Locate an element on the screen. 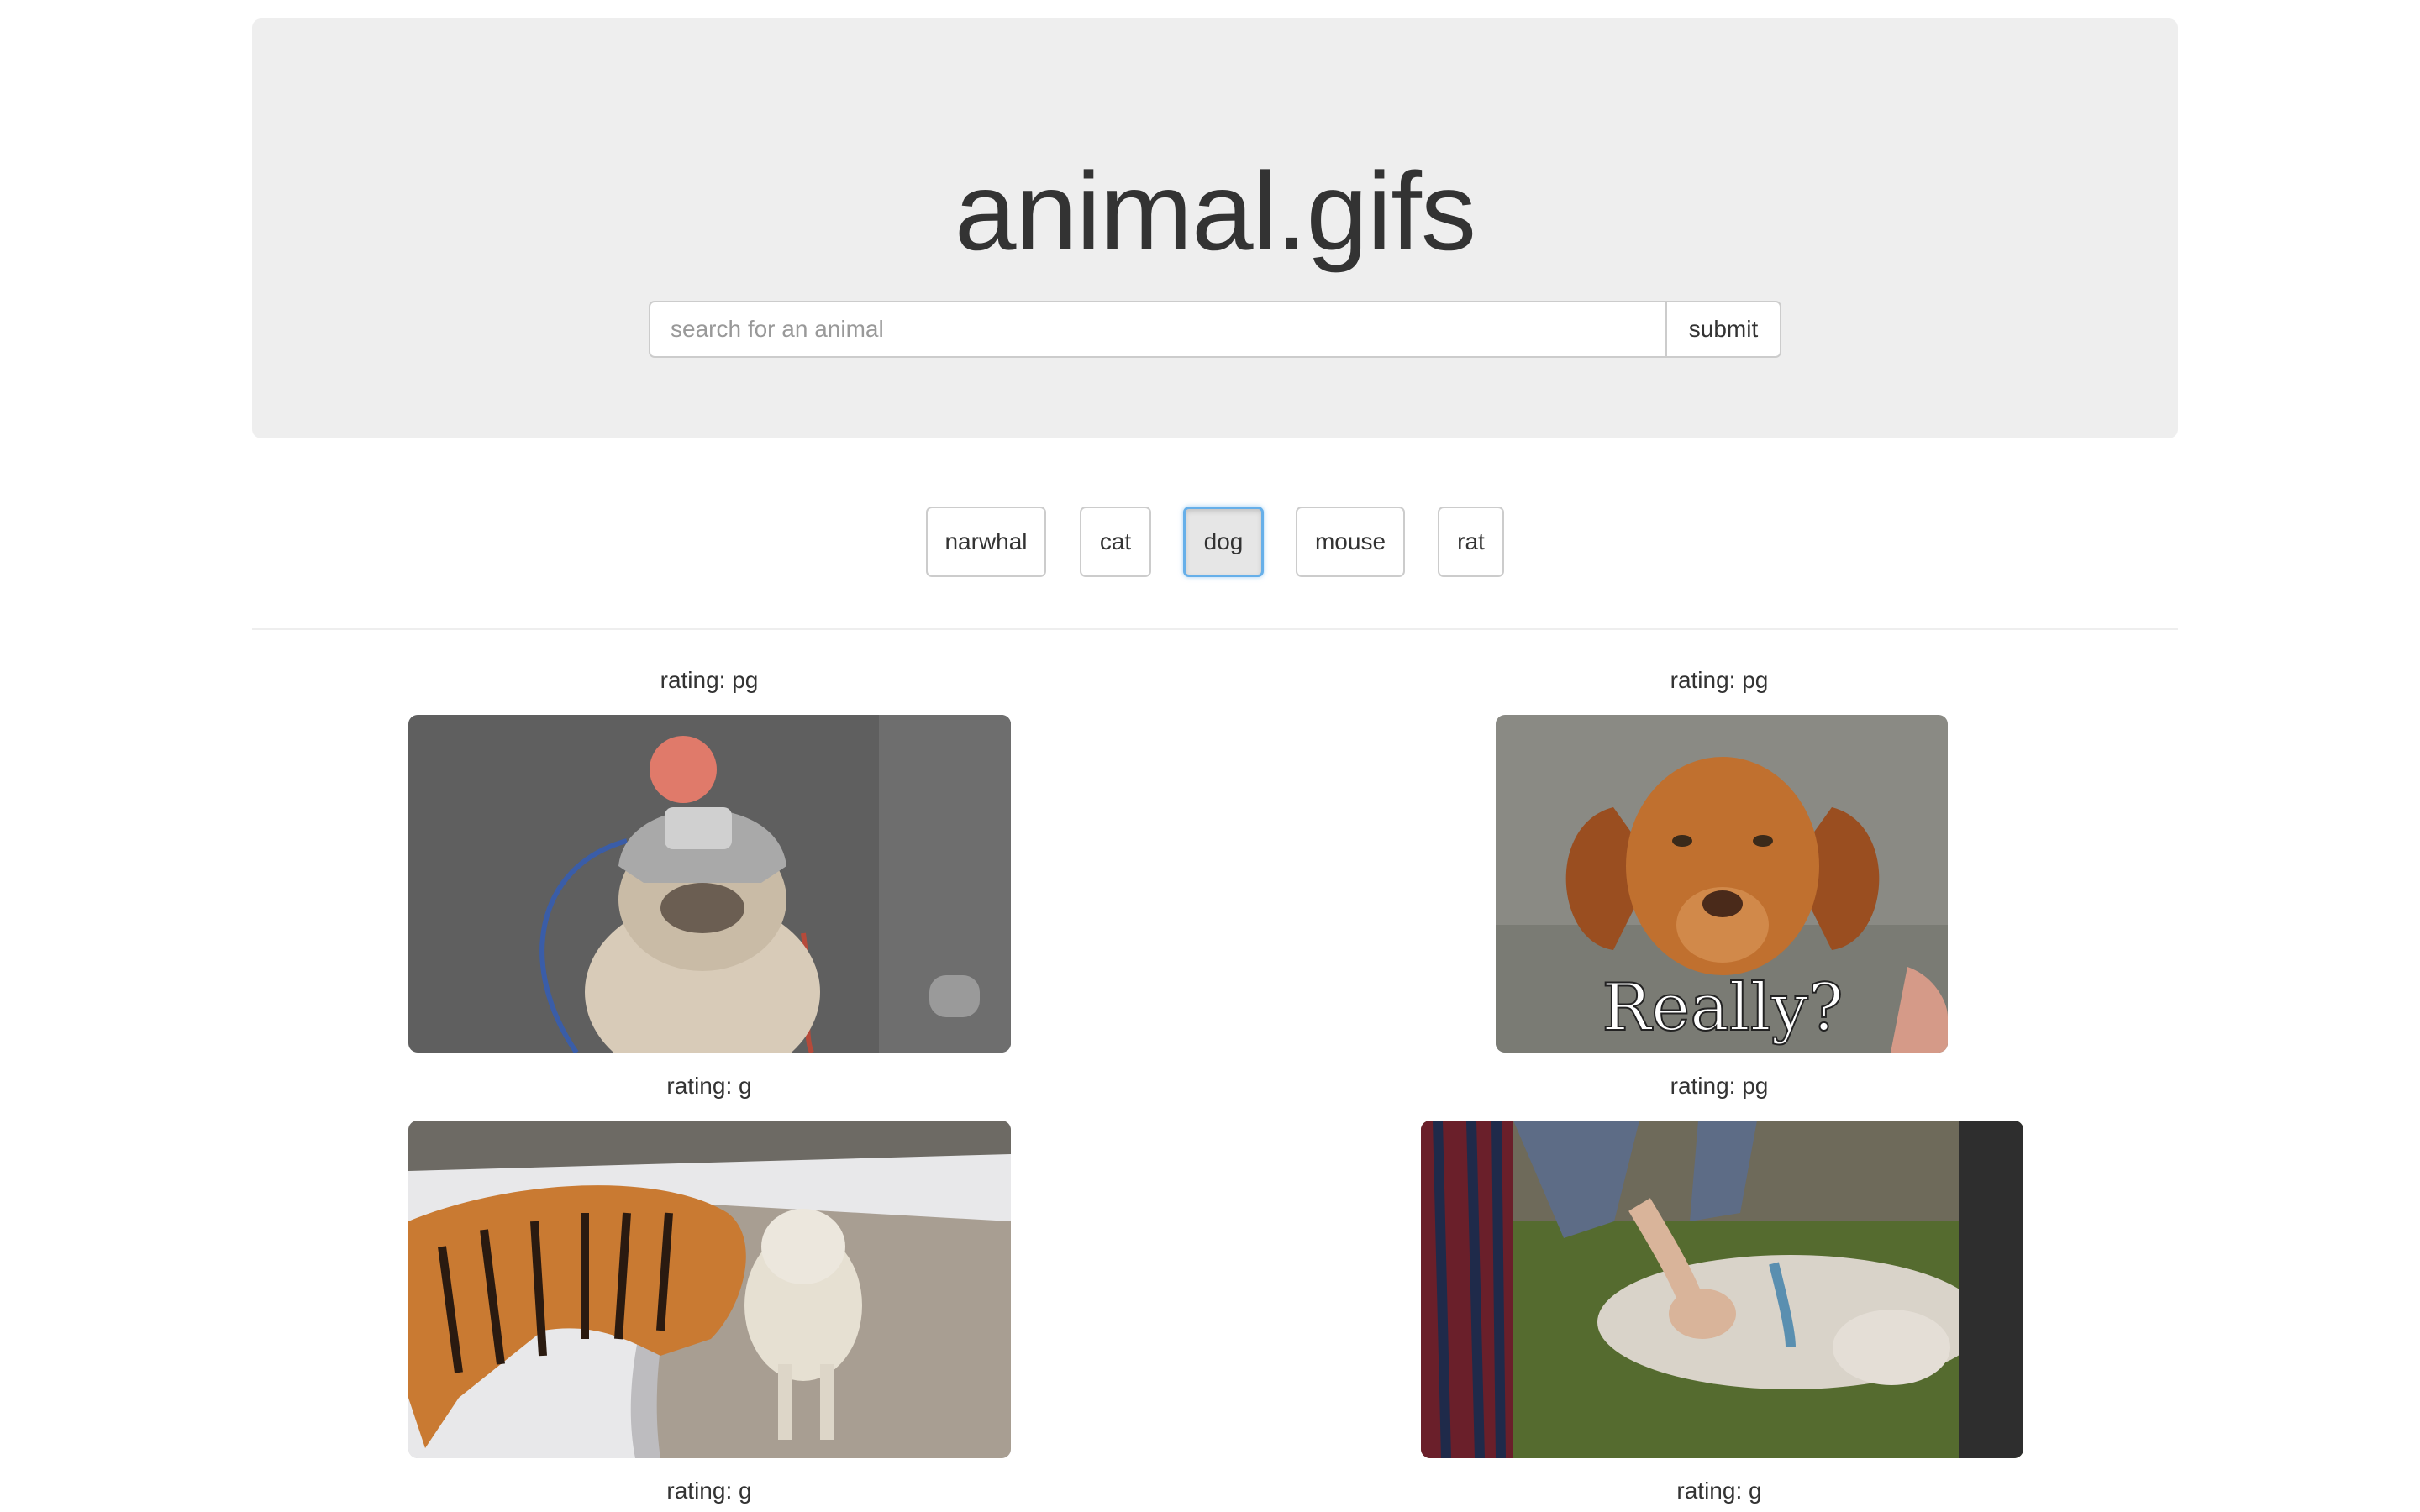  filter-button-narwhal: narwhal is located at coordinates (986, 542).